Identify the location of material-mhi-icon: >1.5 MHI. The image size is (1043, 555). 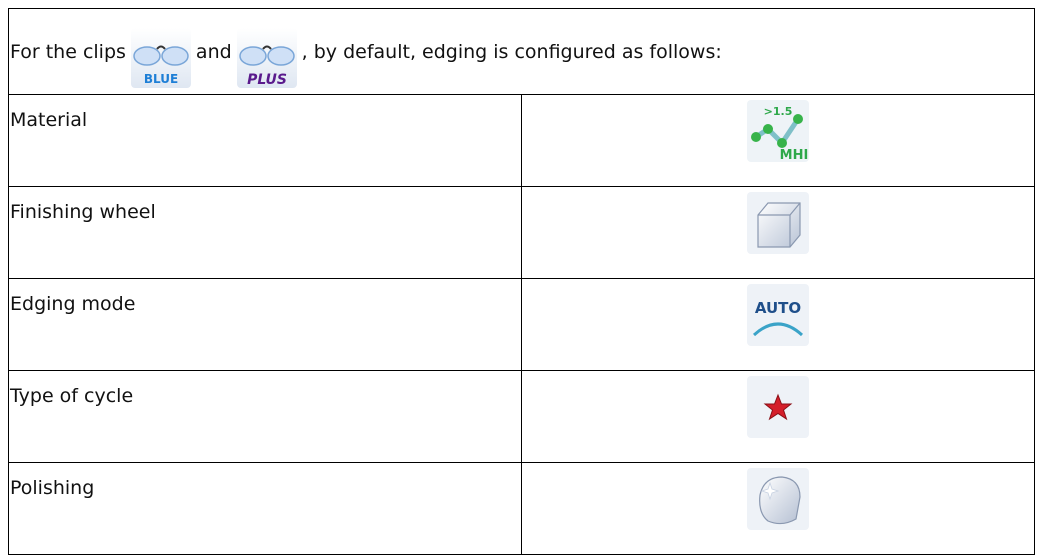
(778, 133).